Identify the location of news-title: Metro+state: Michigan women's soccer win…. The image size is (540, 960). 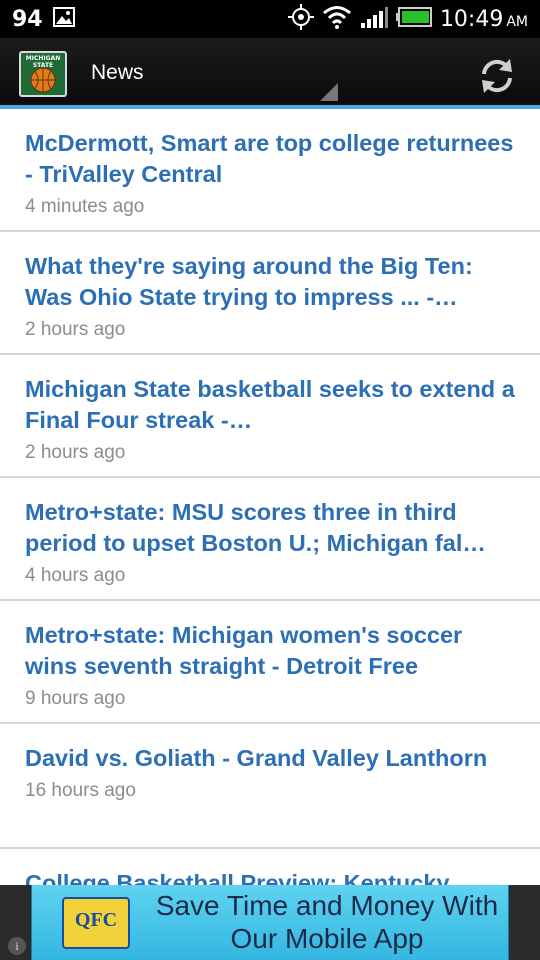
(270, 651).